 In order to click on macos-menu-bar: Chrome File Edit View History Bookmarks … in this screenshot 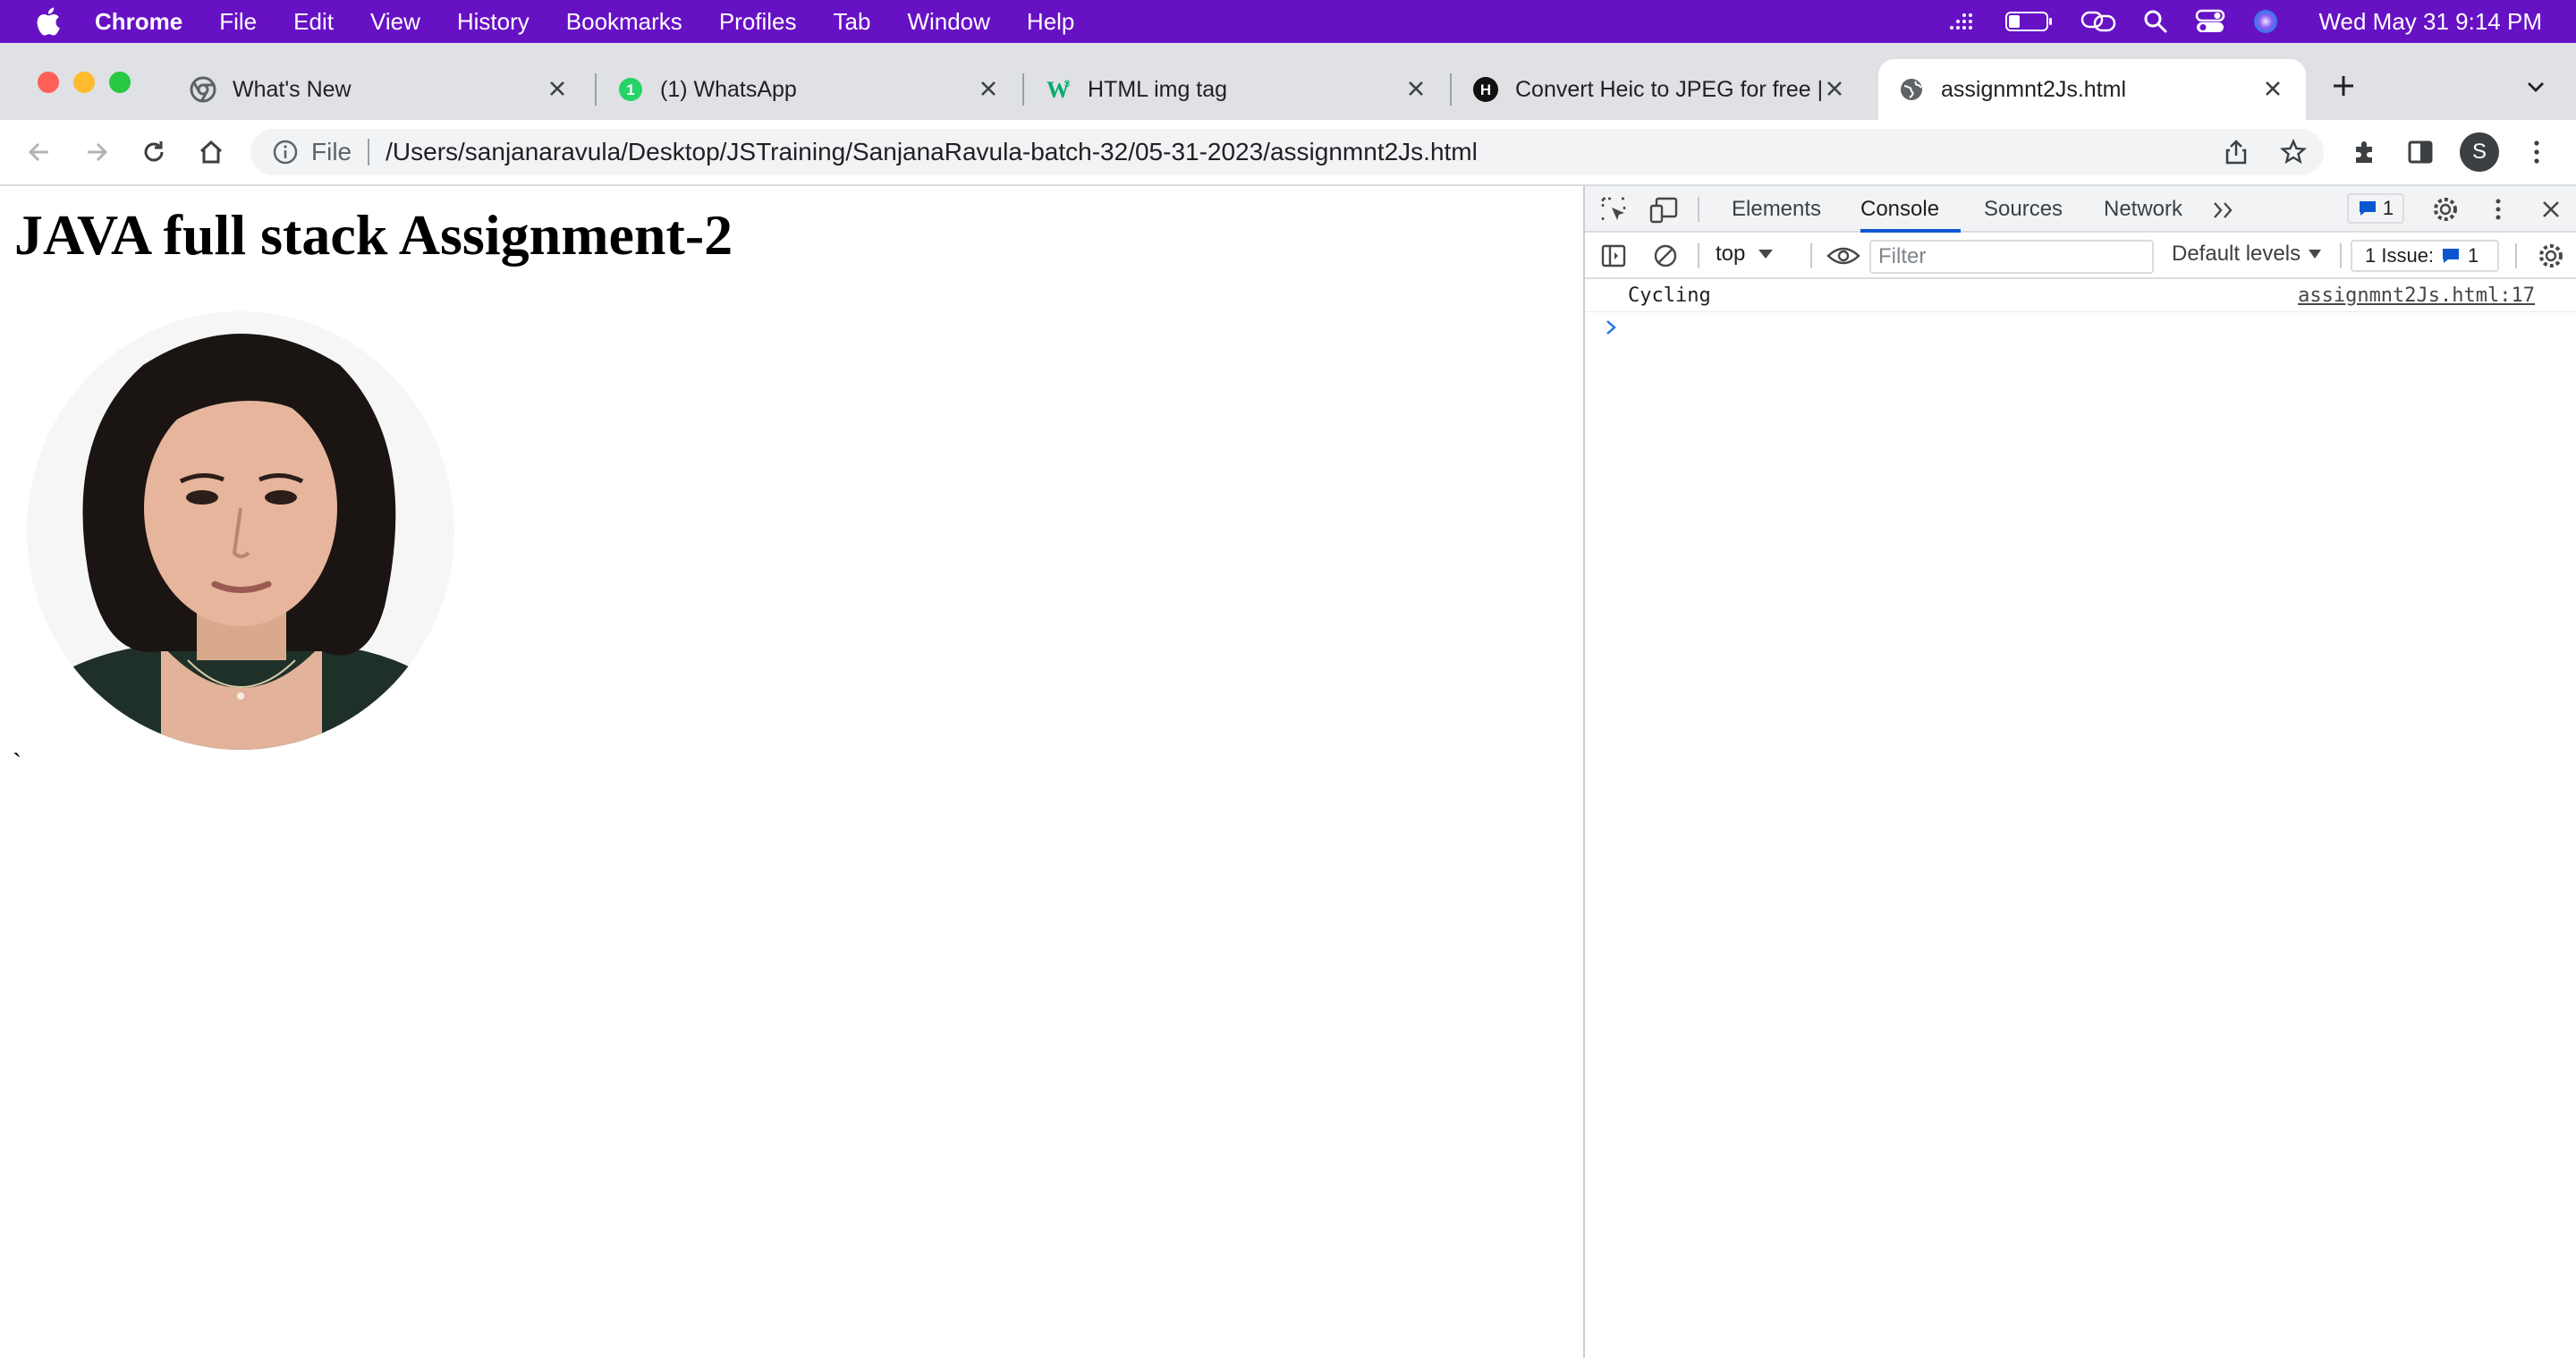, I will do `click(1288, 22)`.